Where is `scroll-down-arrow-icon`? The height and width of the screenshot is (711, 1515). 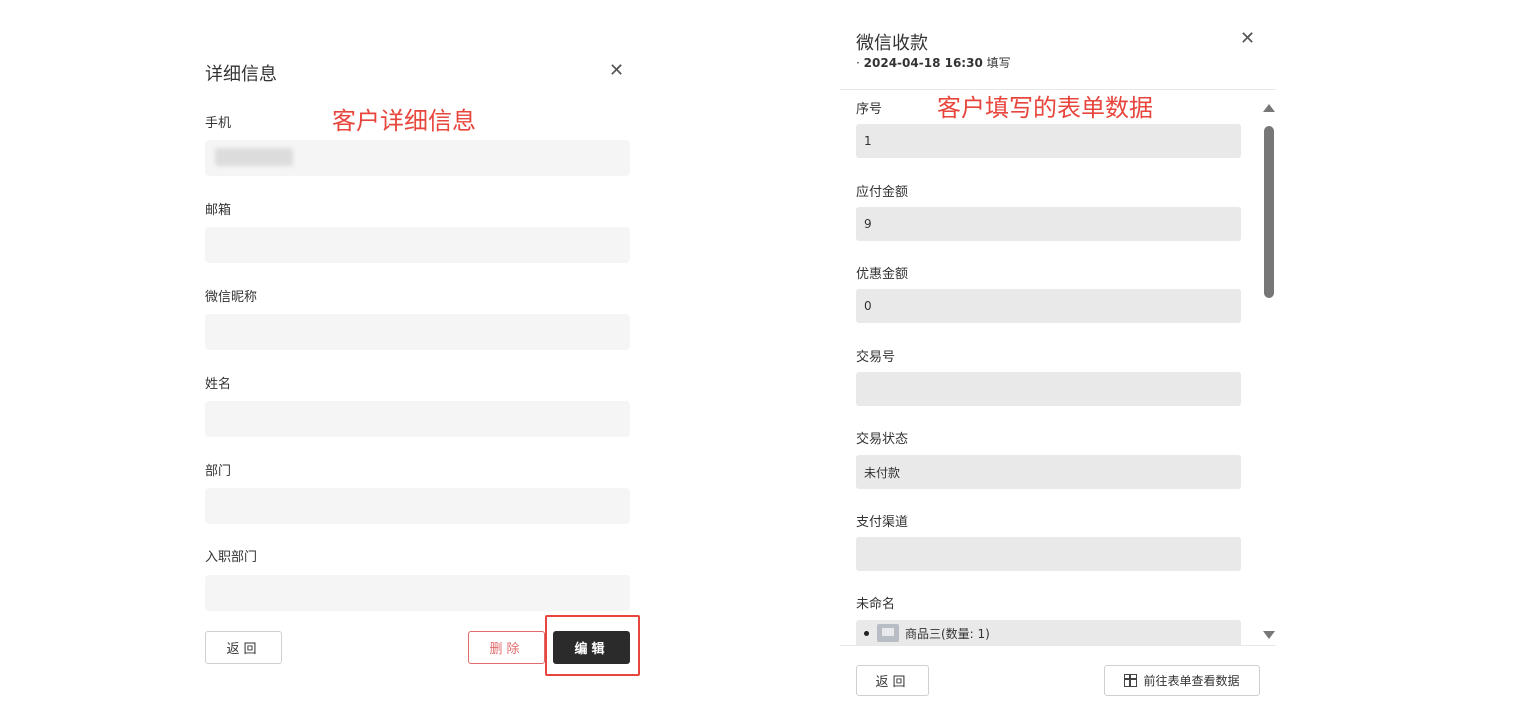 scroll-down-arrow-icon is located at coordinates (1269, 635).